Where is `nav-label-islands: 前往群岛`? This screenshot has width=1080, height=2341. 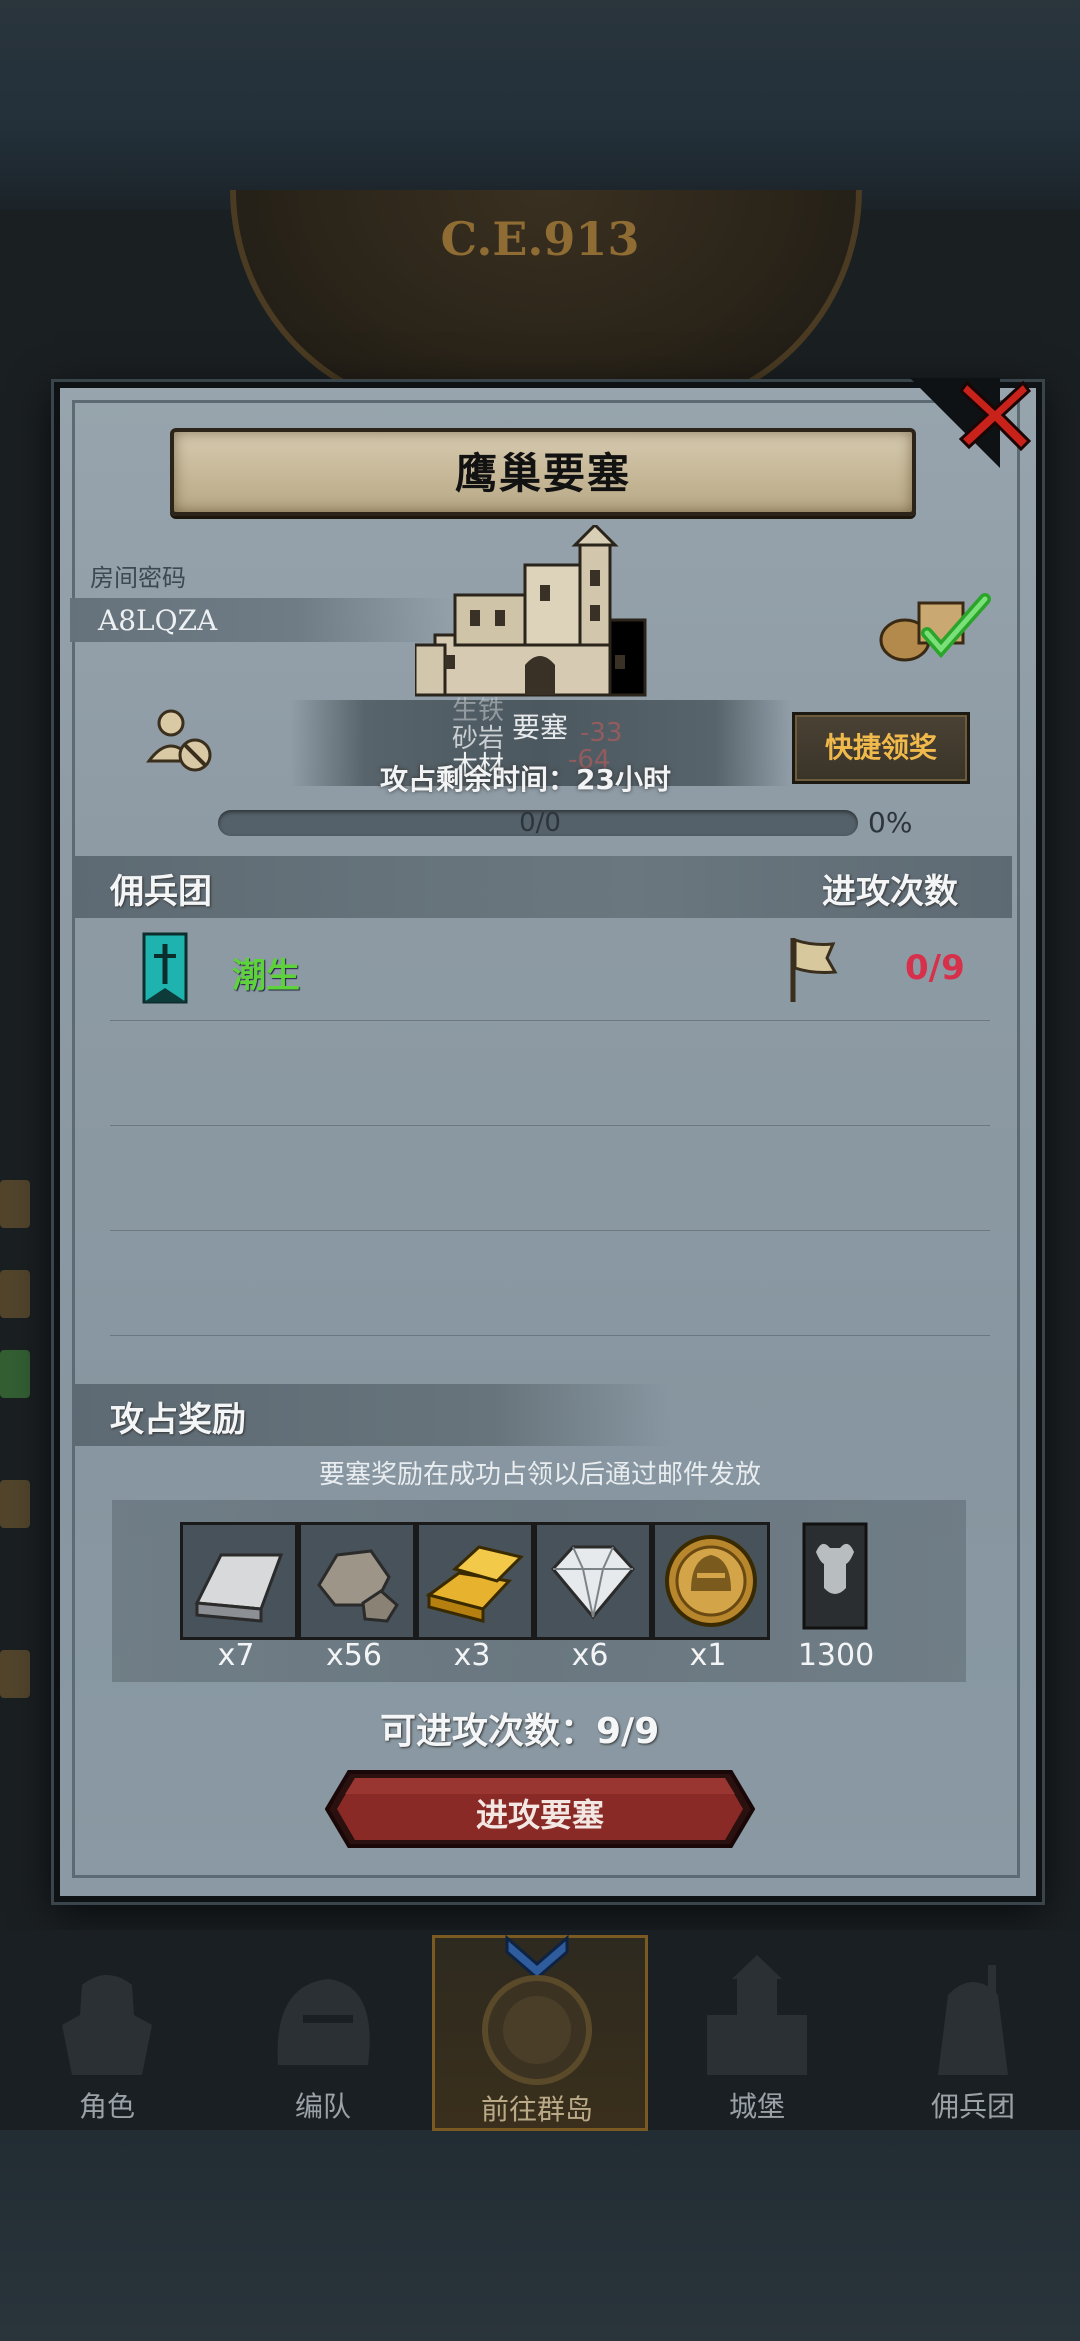
nav-label-islands: 前往群岛 is located at coordinates (536, 2109).